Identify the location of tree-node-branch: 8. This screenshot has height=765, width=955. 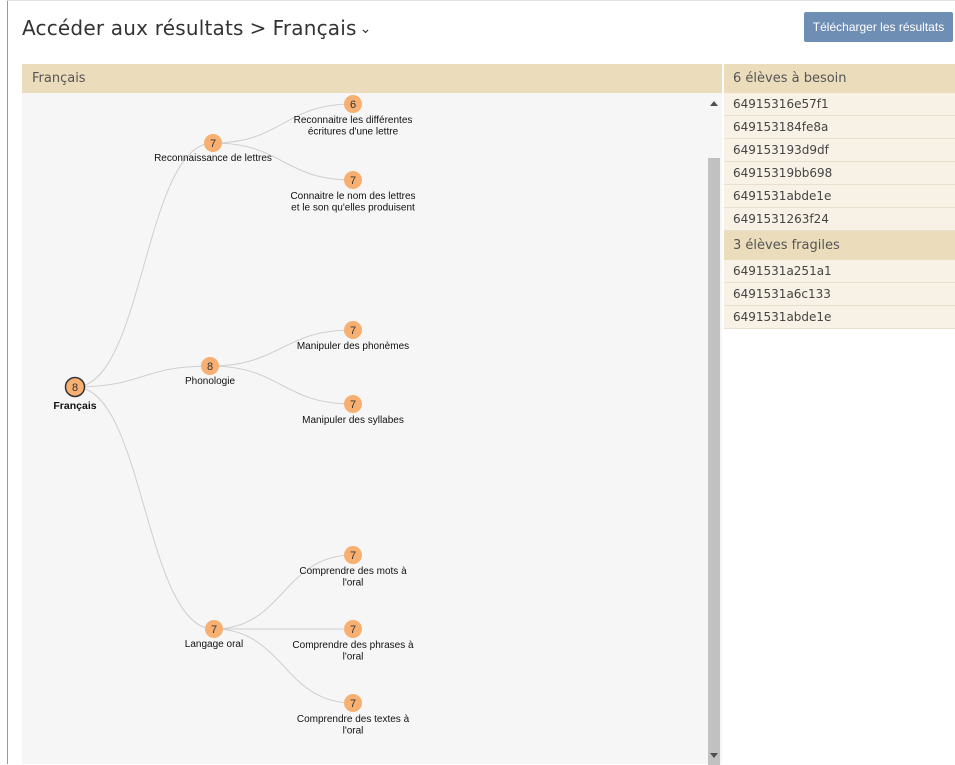
(210, 366).